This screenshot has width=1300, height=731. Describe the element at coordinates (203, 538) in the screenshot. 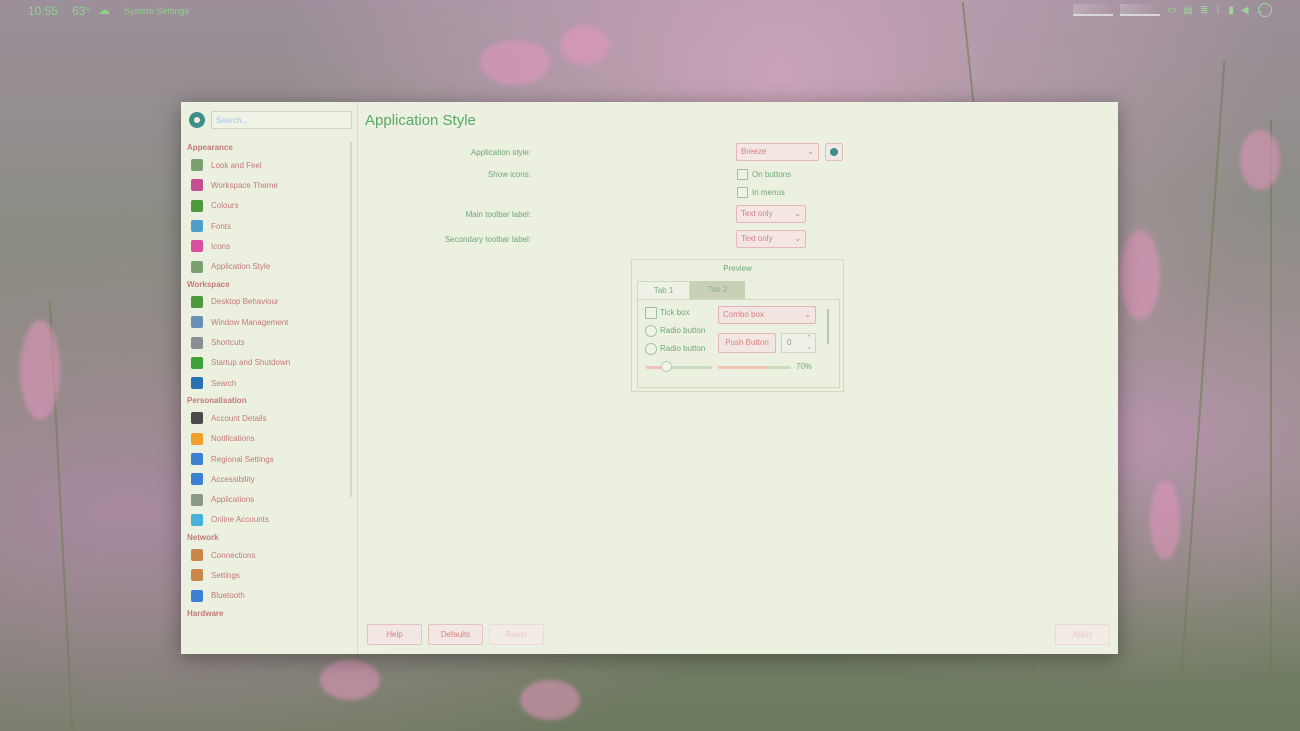

I see `sidebar-category-network: Network` at that location.